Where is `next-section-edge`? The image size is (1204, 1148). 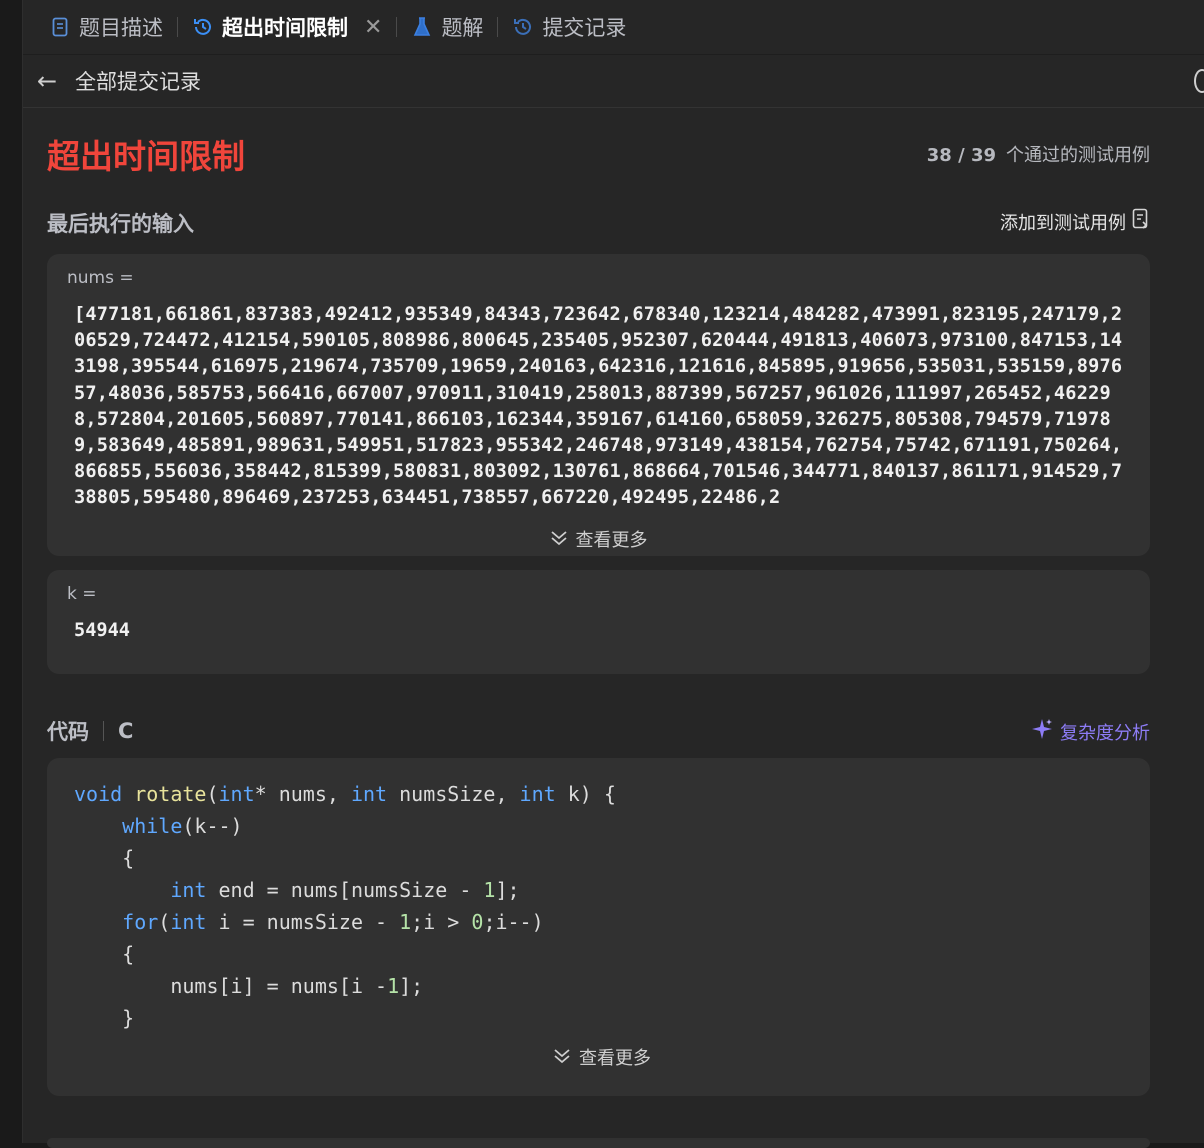 next-section-edge is located at coordinates (598, 1143).